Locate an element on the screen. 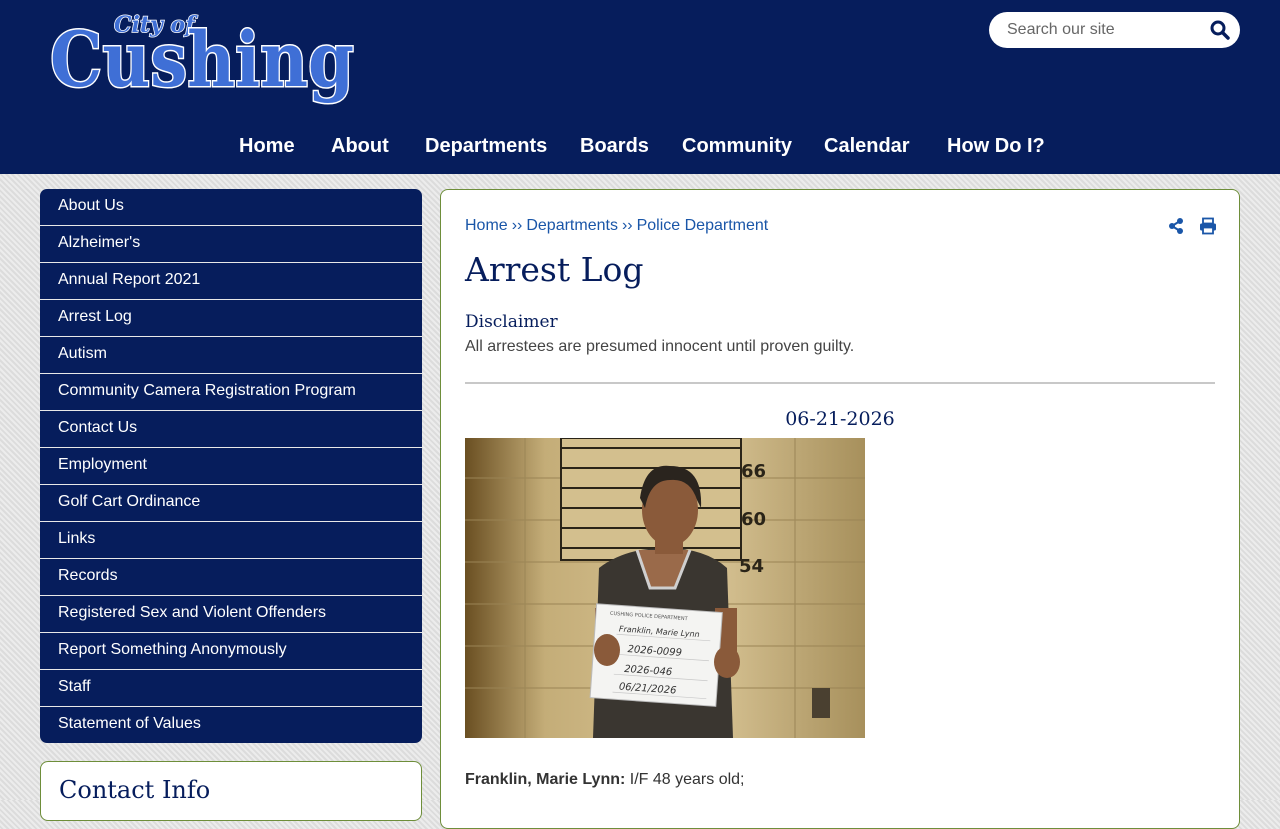 Image resolution: width=1280 pixels, height=829 pixels. nav-how-do-i: How Do I? is located at coordinates (996, 146).